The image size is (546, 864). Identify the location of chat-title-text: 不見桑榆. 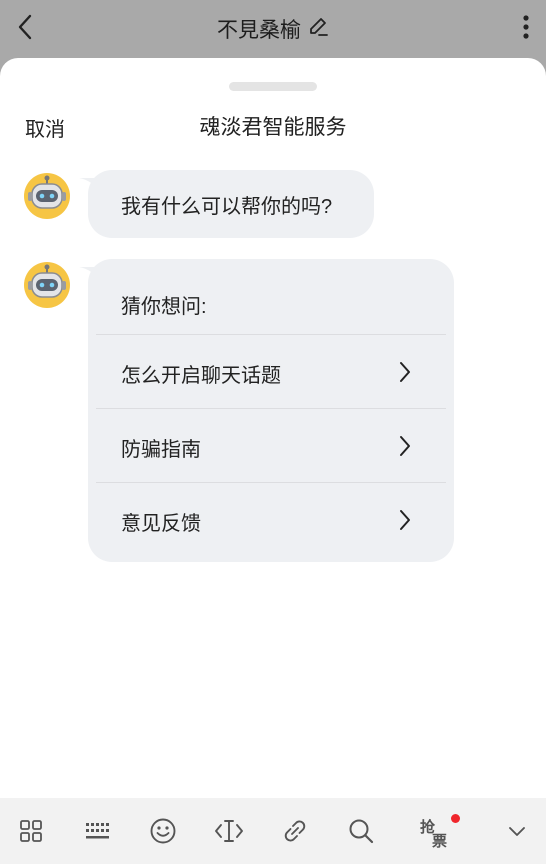
(259, 30).